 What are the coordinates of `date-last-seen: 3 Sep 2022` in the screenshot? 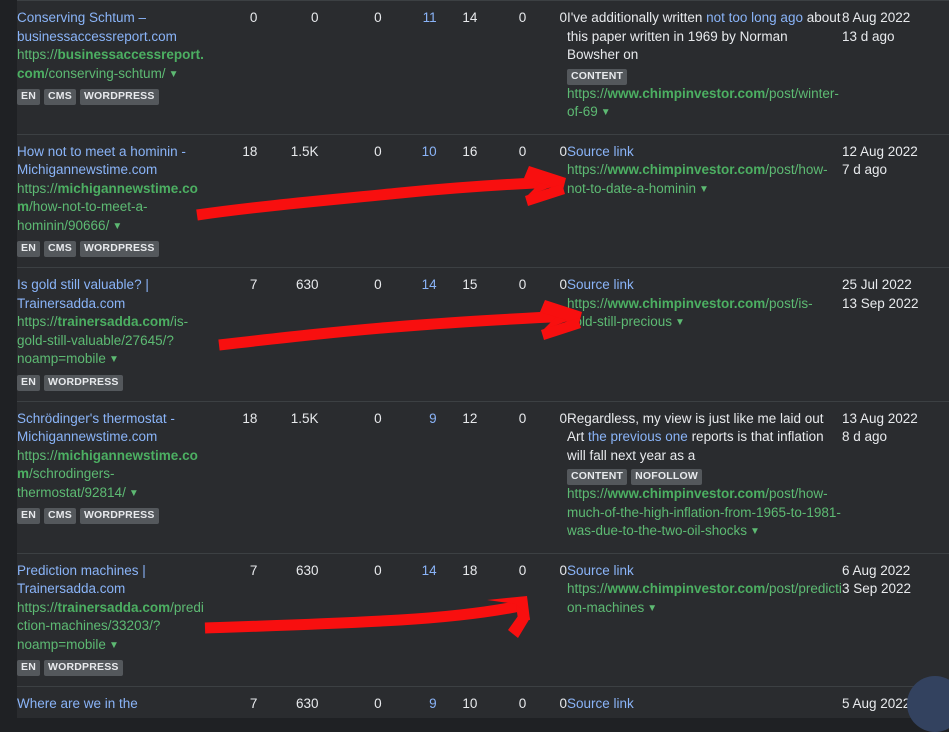 It's located at (876, 588).